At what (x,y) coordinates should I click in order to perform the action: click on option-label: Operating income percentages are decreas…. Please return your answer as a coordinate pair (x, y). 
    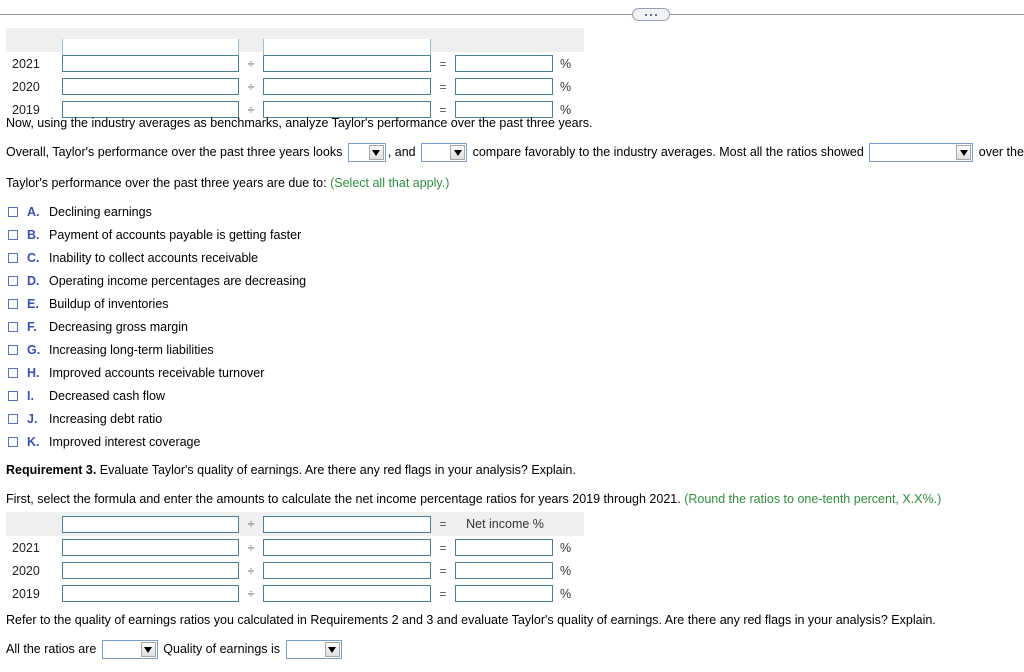
    Looking at the image, I should click on (178, 280).